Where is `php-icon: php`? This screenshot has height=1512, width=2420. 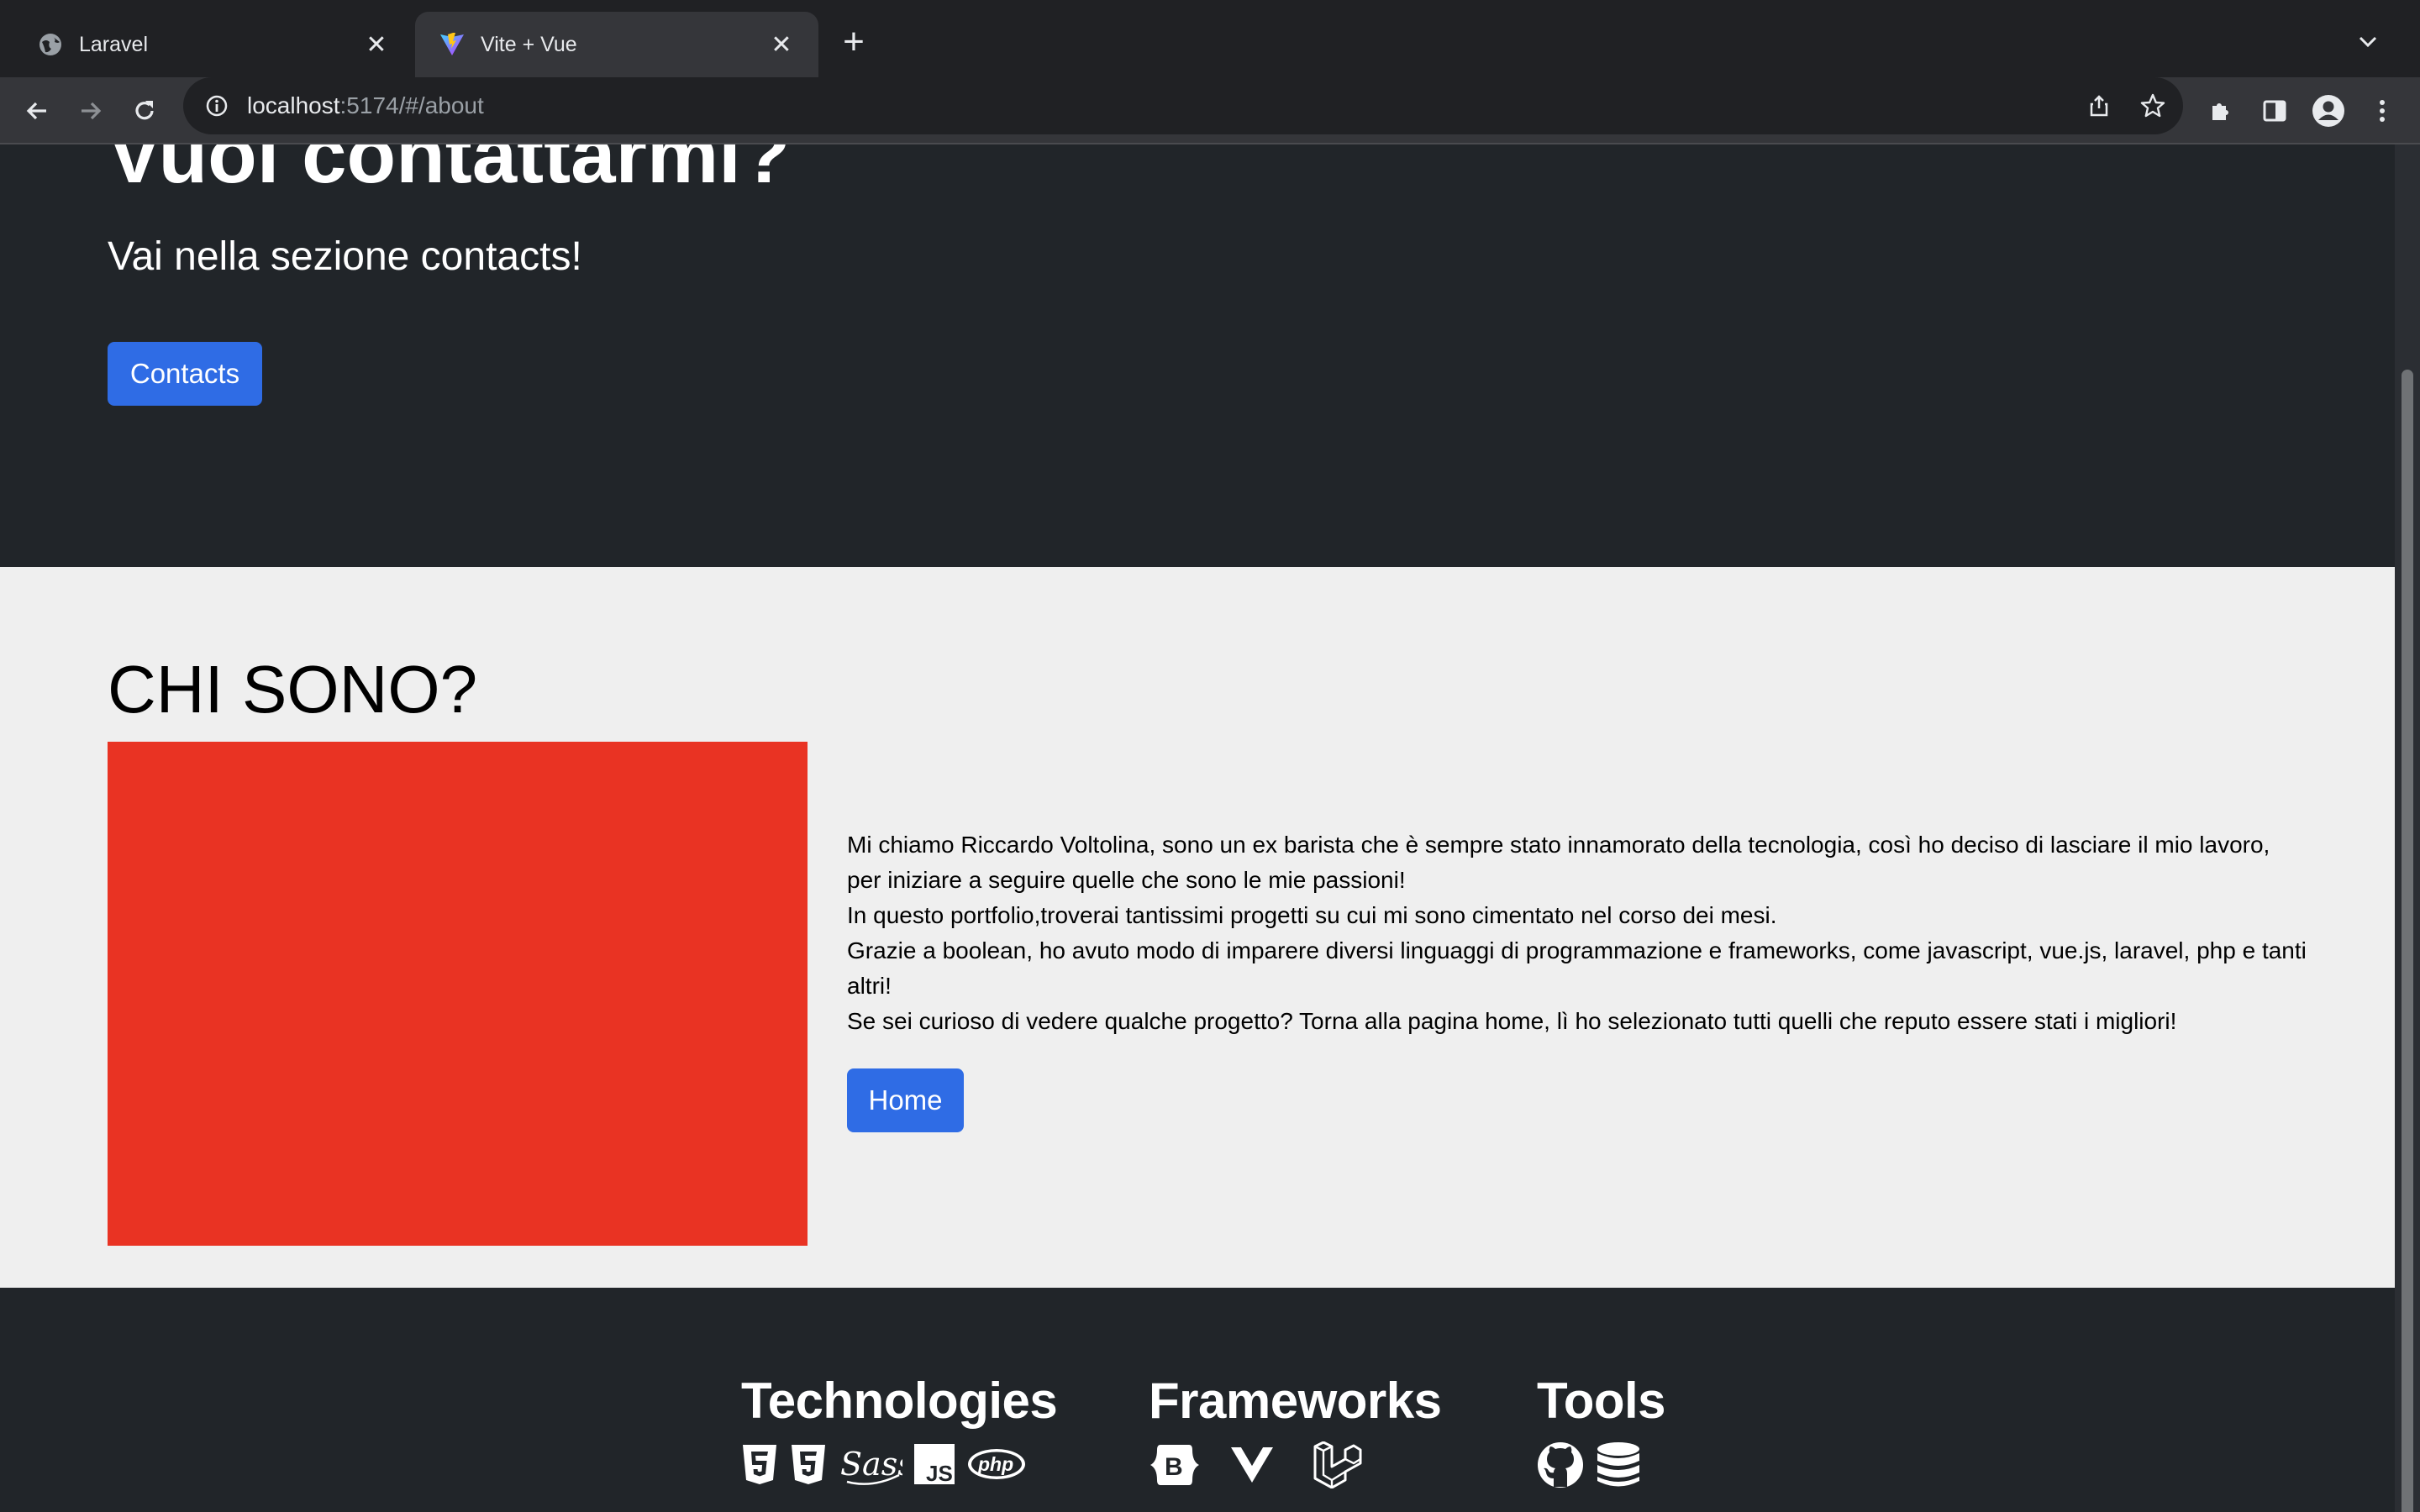
php-icon: php is located at coordinates (996, 1464).